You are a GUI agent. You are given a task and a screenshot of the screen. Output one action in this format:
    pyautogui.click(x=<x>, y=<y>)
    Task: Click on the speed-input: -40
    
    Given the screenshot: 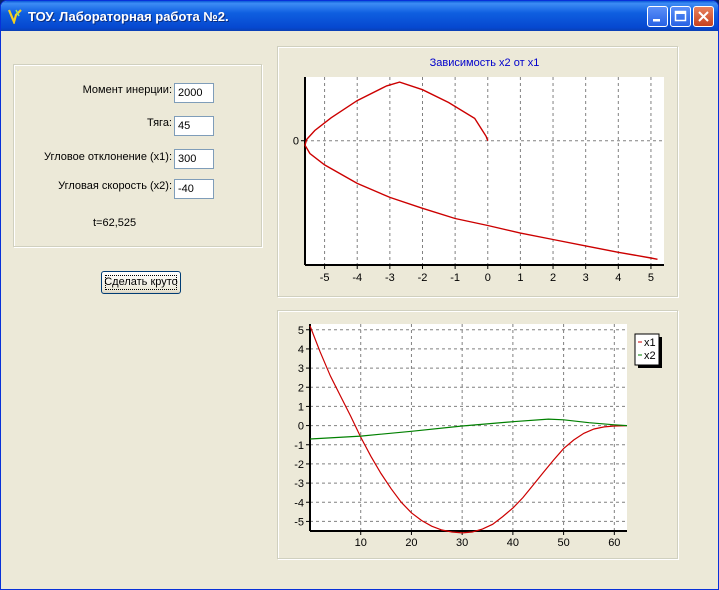 What is the action you would take?
    pyautogui.click(x=194, y=189)
    